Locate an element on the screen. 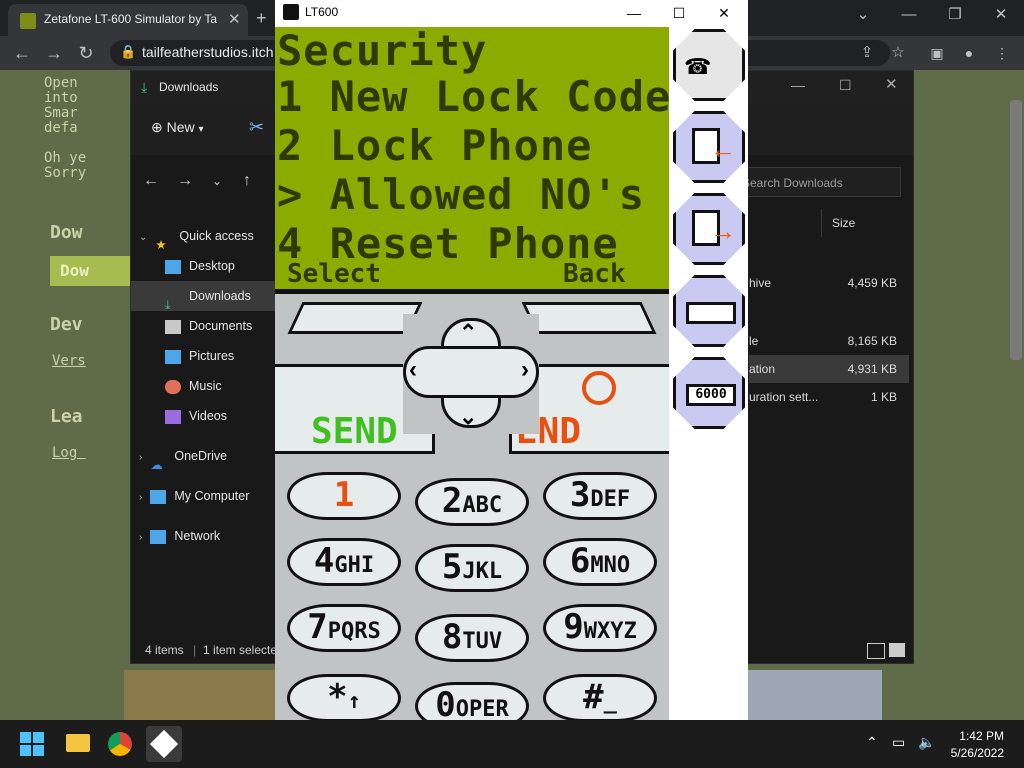  up-icon: ↑ is located at coordinates (247, 181).